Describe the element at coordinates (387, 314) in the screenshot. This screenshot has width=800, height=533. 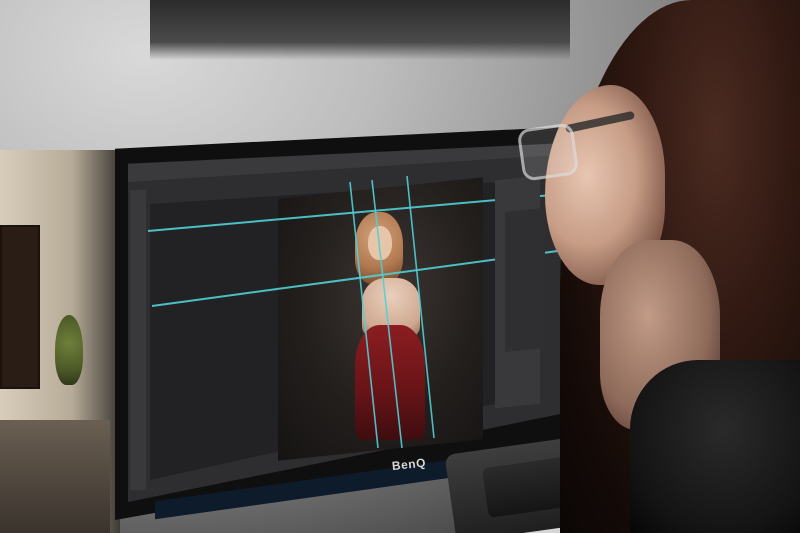
I see `guide-vertical-middle` at that location.